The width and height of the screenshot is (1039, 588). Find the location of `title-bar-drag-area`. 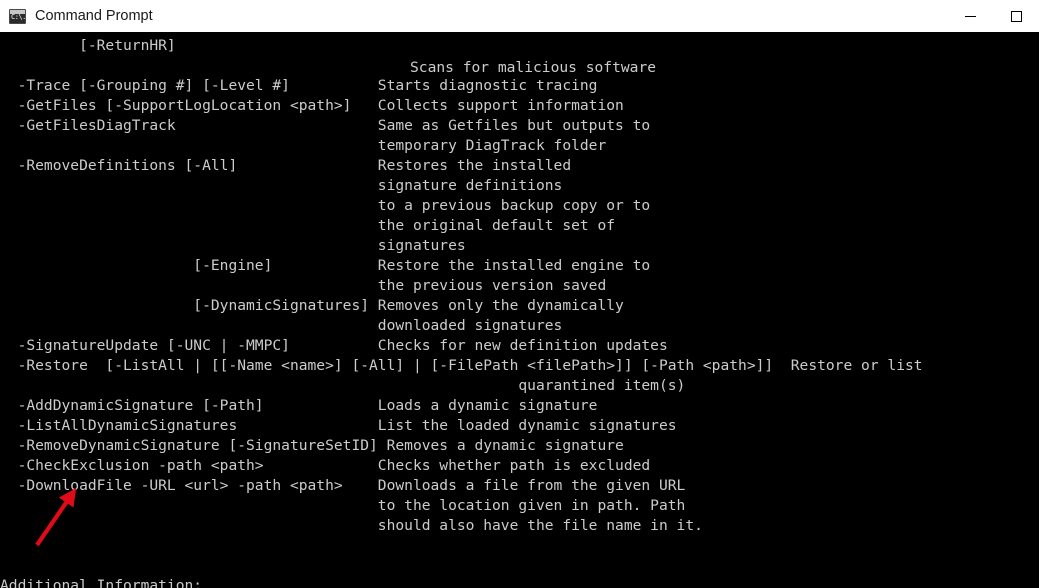

title-bar-drag-area is located at coordinates (550, 16).